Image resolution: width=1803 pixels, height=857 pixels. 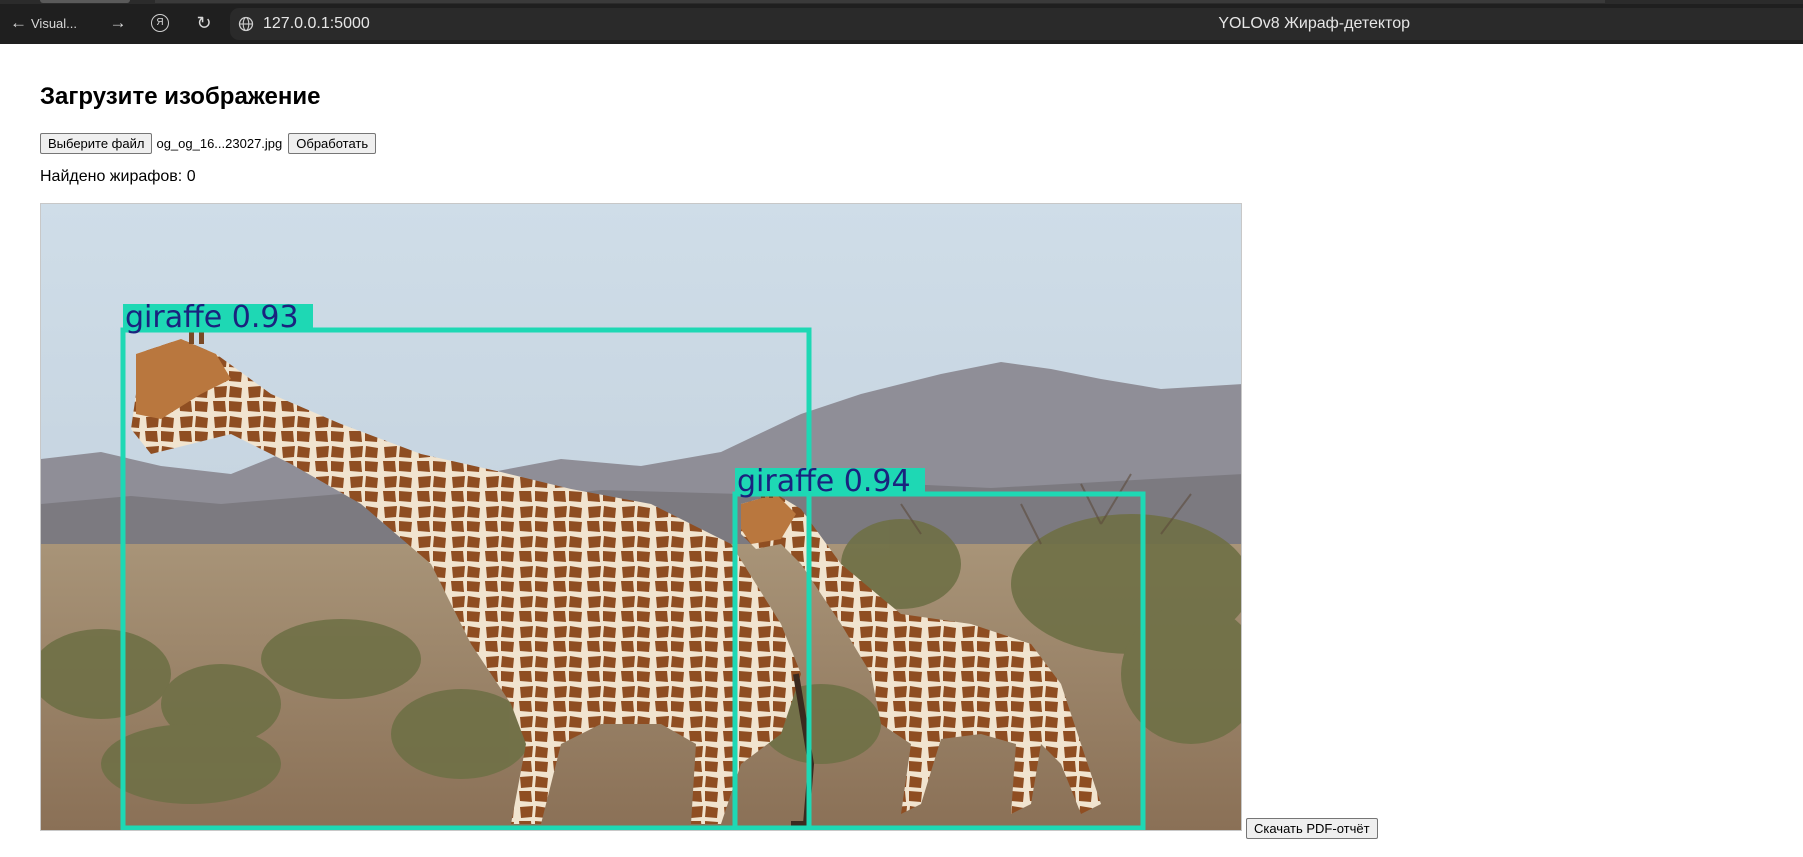 What do you see at coordinates (219, 143) in the screenshot?
I see `selected-file-name: og_og_16...23027.jpg` at bounding box center [219, 143].